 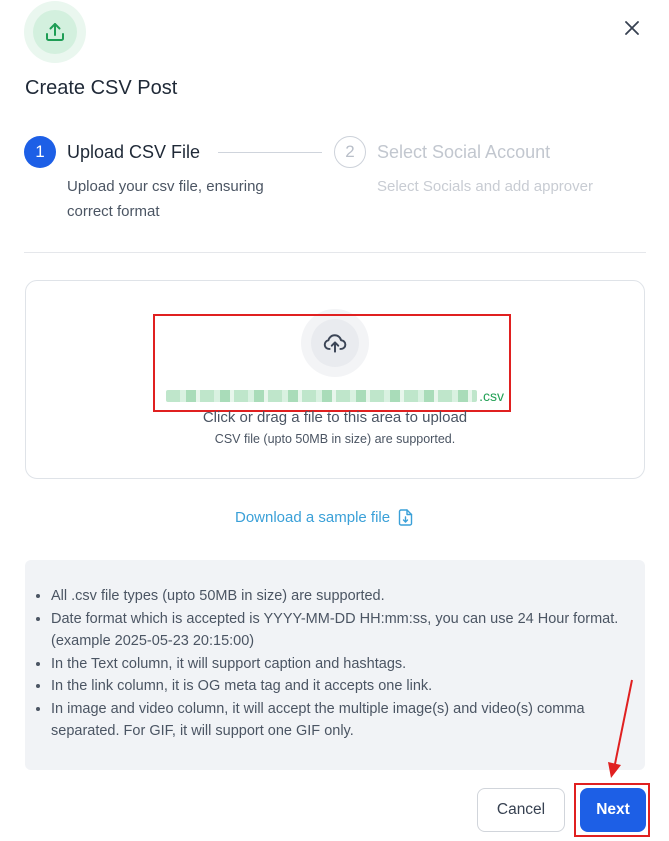 I want to click on selected-file-name: .csv, so click(x=335, y=396).